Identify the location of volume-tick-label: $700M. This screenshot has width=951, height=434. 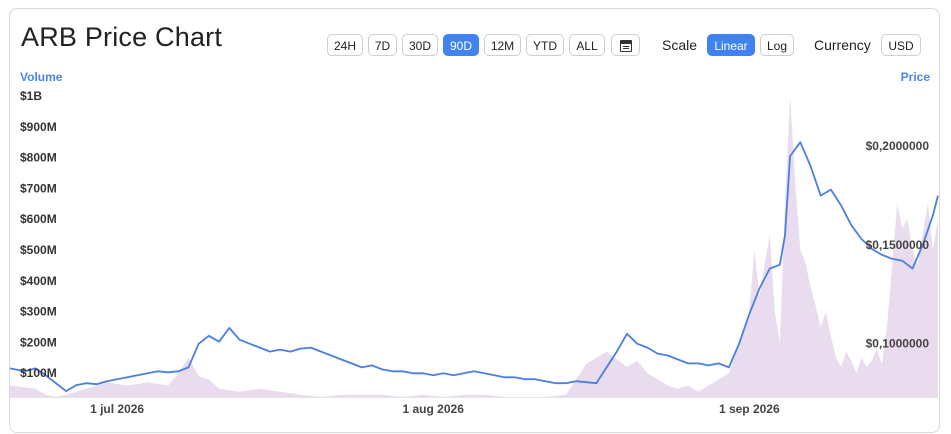
(38, 188).